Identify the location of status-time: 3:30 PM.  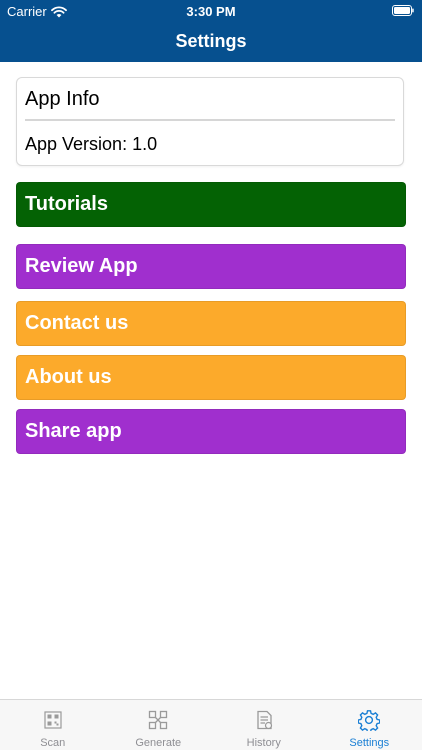
(211, 11).